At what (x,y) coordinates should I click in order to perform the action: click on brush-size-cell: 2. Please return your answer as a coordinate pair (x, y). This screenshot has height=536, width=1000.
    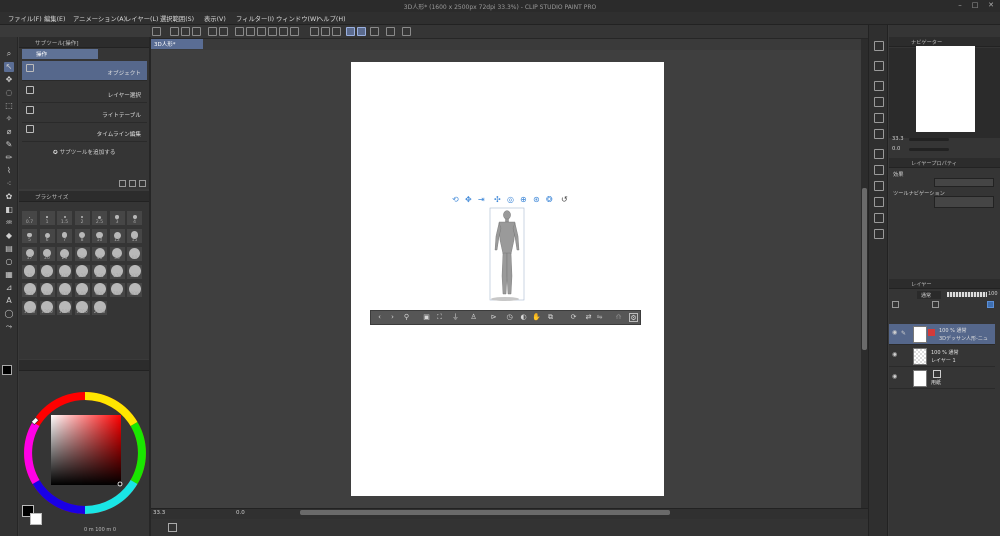
    Looking at the image, I should click on (82, 218).